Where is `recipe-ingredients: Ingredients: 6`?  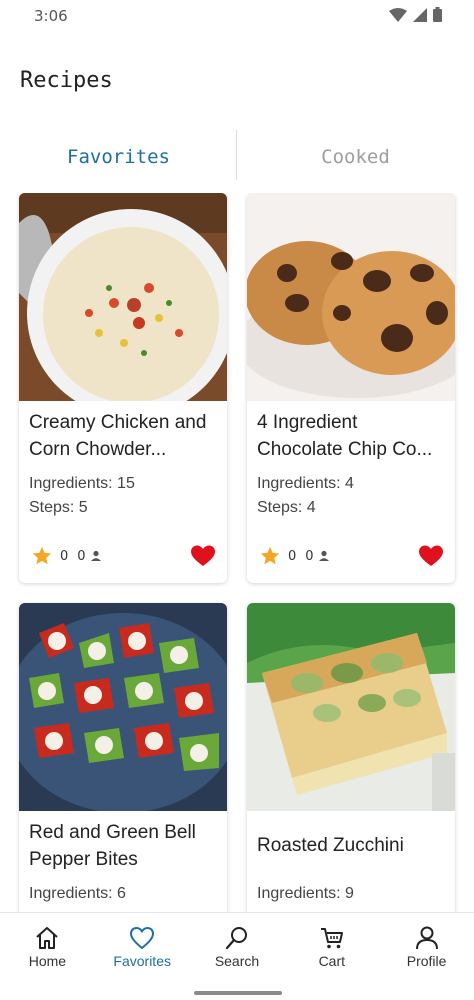
recipe-ingredients: Ingredients: 6 is located at coordinates (77, 893).